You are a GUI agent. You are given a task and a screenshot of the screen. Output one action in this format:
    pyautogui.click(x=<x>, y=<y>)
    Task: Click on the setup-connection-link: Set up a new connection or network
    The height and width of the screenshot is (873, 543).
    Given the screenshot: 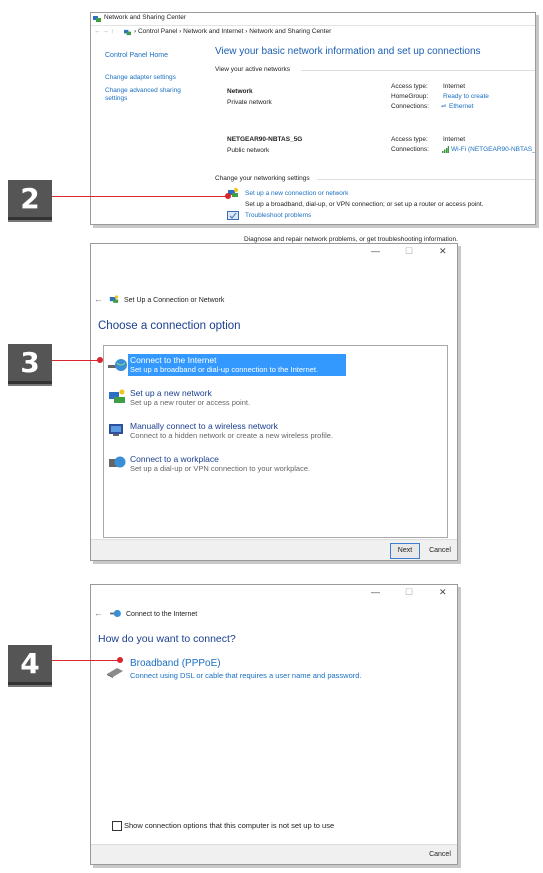 What is the action you would take?
    pyautogui.click(x=296, y=194)
    